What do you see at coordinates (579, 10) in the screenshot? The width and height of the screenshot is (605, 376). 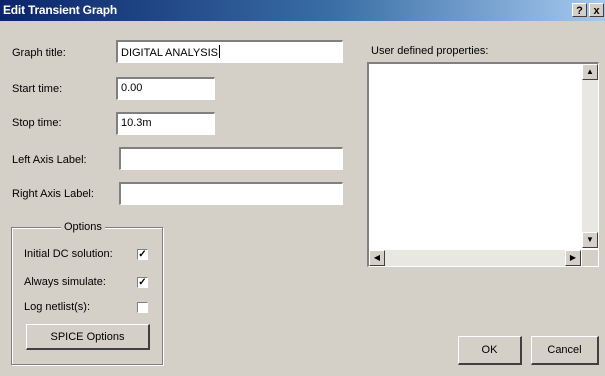 I see `help-button: ?` at bounding box center [579, 10].